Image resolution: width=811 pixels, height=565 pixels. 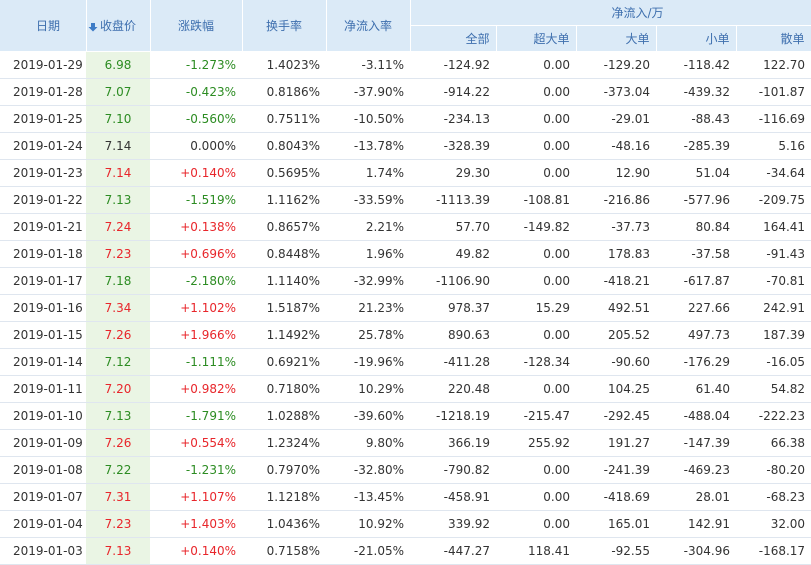 What do you see at coordinates (453, 497) in the screenshot?
I see `cell-net-all: -458.91` at bounding box center [453, 497].